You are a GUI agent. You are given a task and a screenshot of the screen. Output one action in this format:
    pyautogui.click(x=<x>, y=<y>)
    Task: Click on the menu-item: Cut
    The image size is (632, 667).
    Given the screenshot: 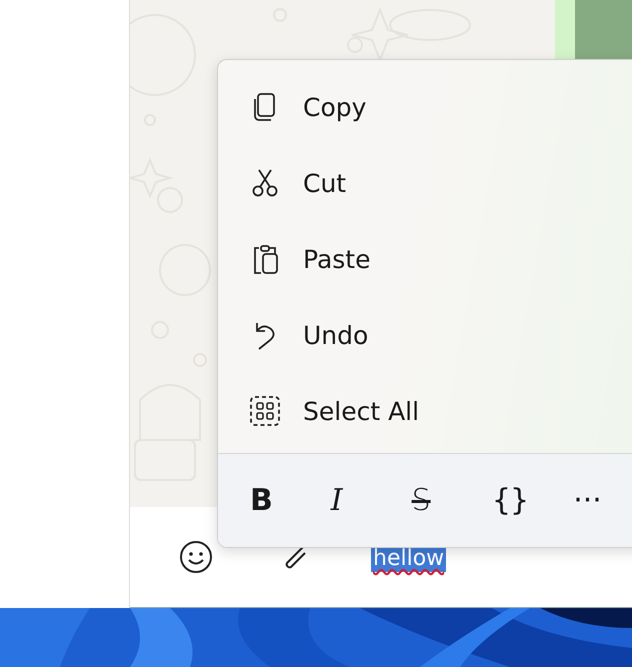 What is the action you would take?
    pyautogui.click(x=425, y=183)
    